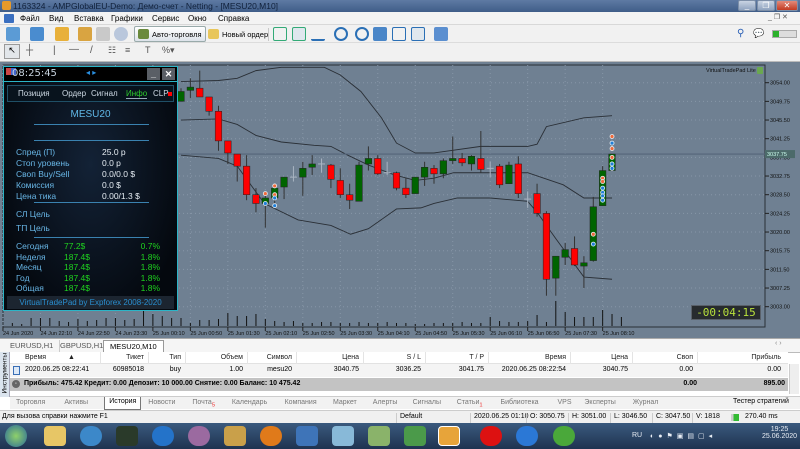 The width and height of the screenshot is (800, 449). I want to click on menu-charts: Графики, so click(127, 18).